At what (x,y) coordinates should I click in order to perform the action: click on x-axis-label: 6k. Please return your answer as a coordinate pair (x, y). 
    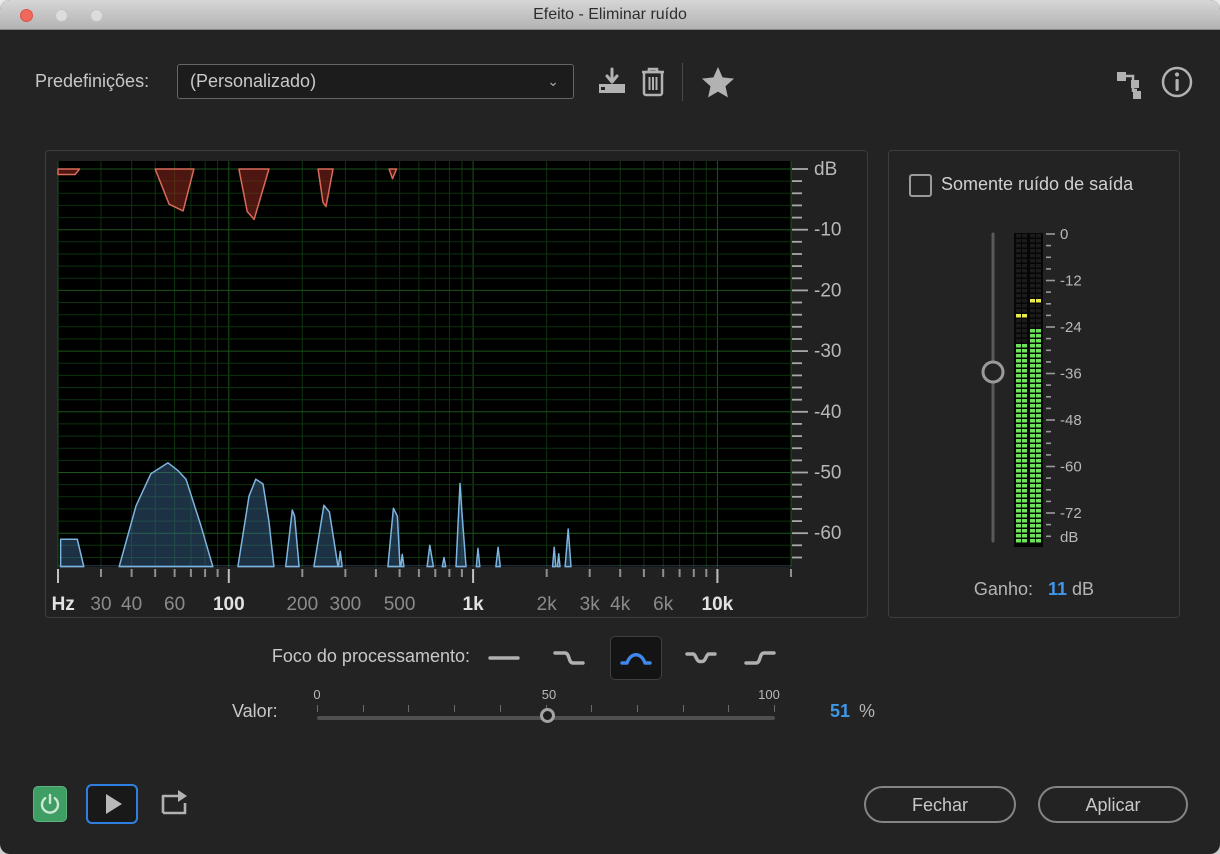
    Looking at the image, I should click on (663, 604).